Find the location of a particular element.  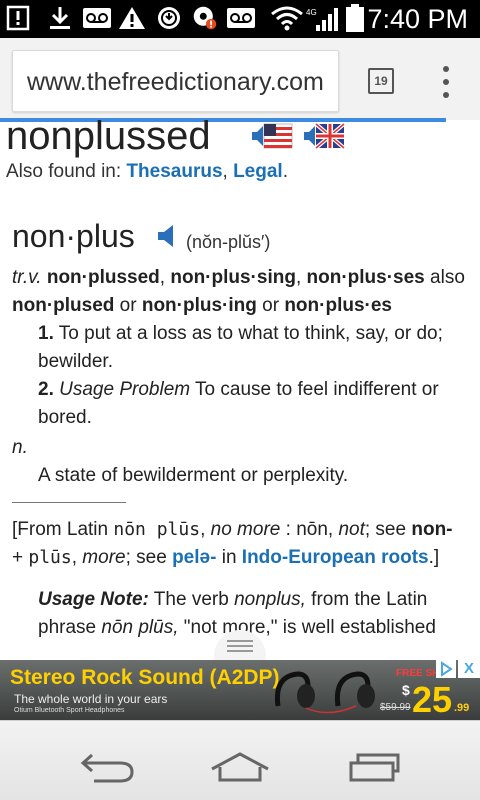

svg-text: 4G is located at coordinates (311, 12).